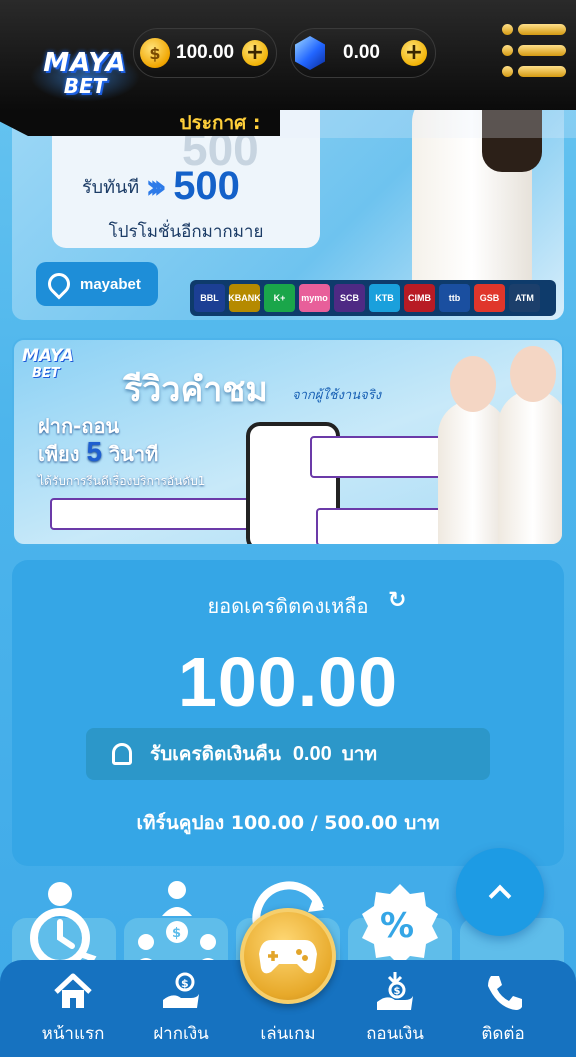 The image size is (576, 1057). I want to click on balance-amount: 100.00, so click(288, 682).